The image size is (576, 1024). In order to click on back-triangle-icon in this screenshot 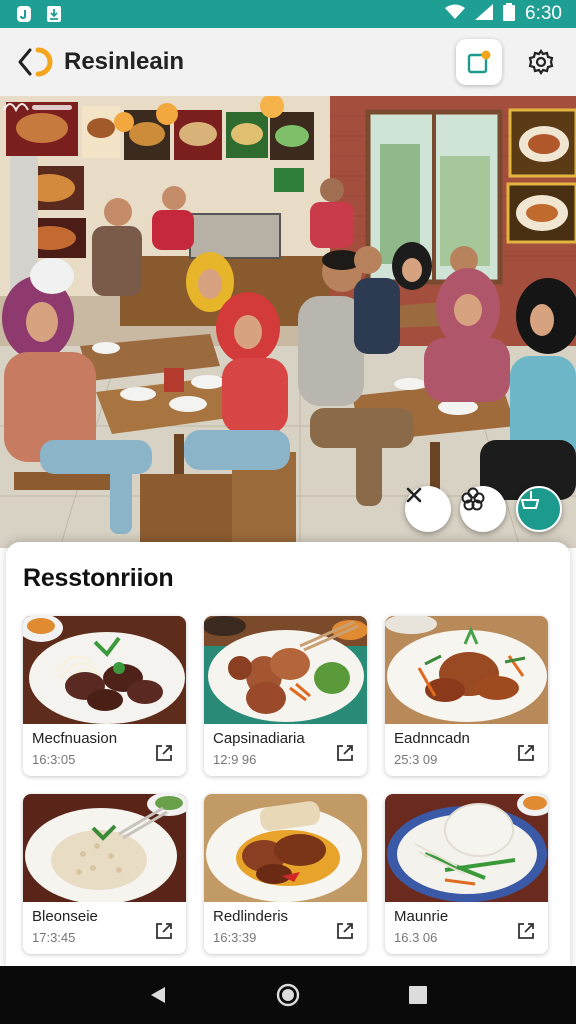, I will do `click(158, 995)`.